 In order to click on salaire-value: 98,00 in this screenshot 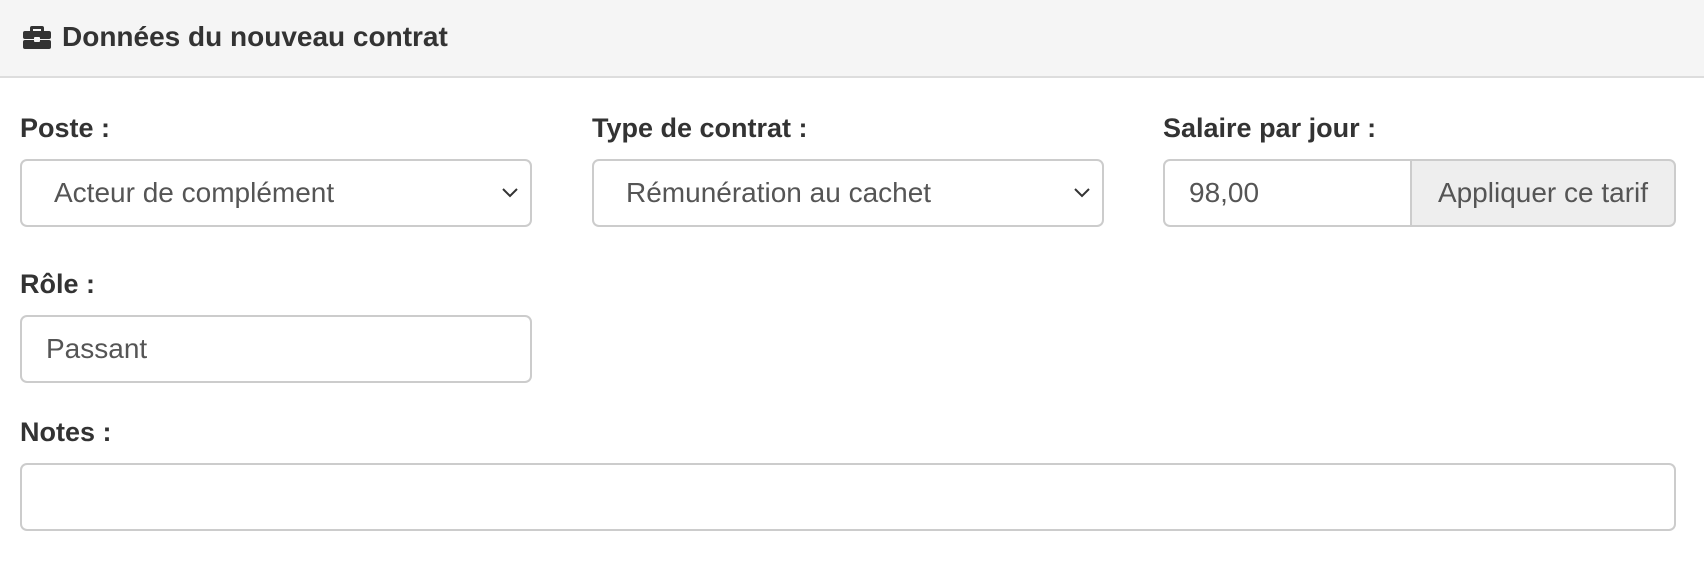, I will do `click(1224, 192)`.